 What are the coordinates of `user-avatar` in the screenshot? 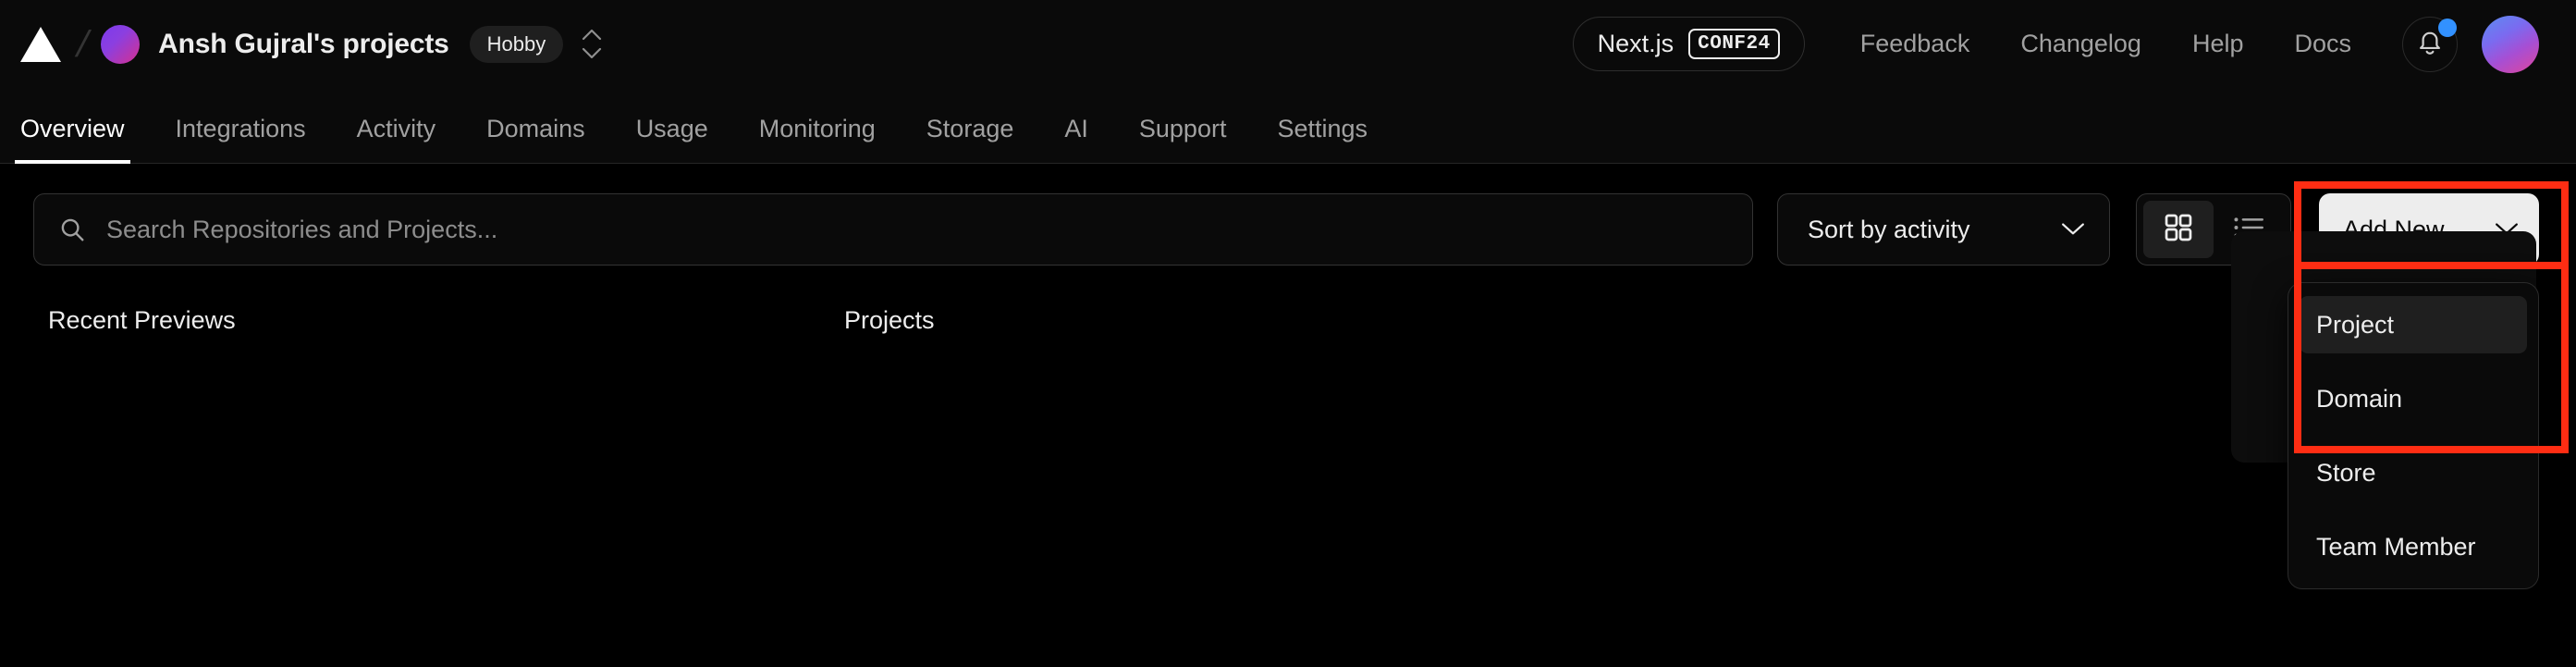 It's located at (2510, 44).